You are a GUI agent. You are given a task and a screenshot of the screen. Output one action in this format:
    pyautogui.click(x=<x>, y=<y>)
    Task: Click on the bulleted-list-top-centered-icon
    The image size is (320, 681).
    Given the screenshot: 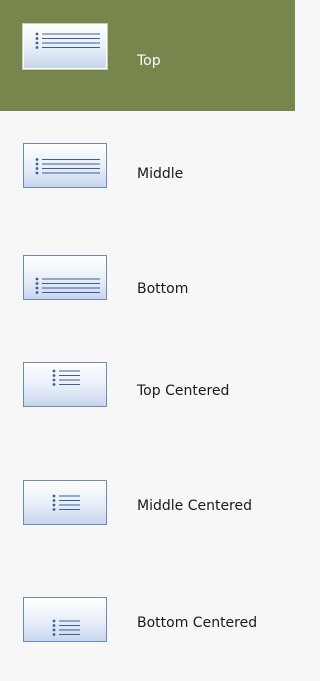 What is the action you would take?
    pyautogui.click(x=65, y=384)
    